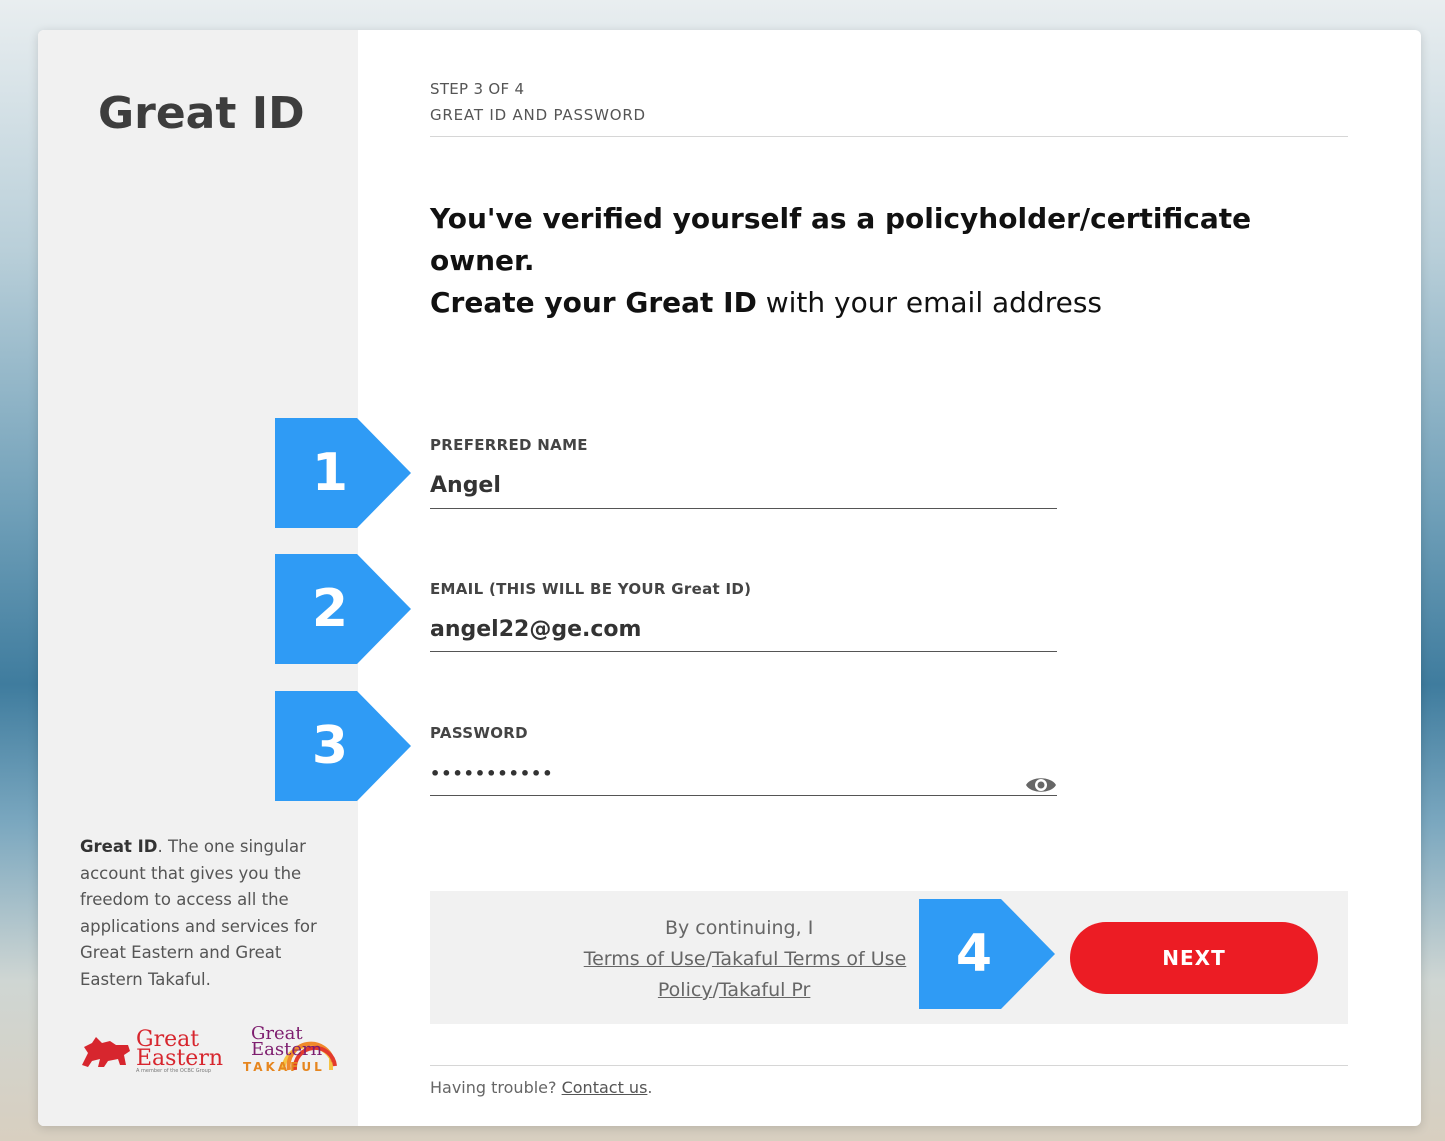 This screenshot has height=1141, width=1445. Describe the element at coordinates (889, 136) in the screenshot. I see `header-divider` at that location.